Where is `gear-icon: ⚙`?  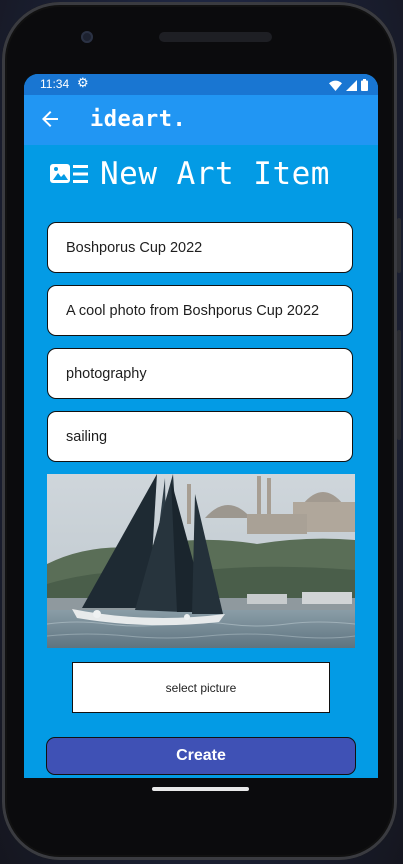 gear-icon: ⚙ is located at coordinates (83, 82).